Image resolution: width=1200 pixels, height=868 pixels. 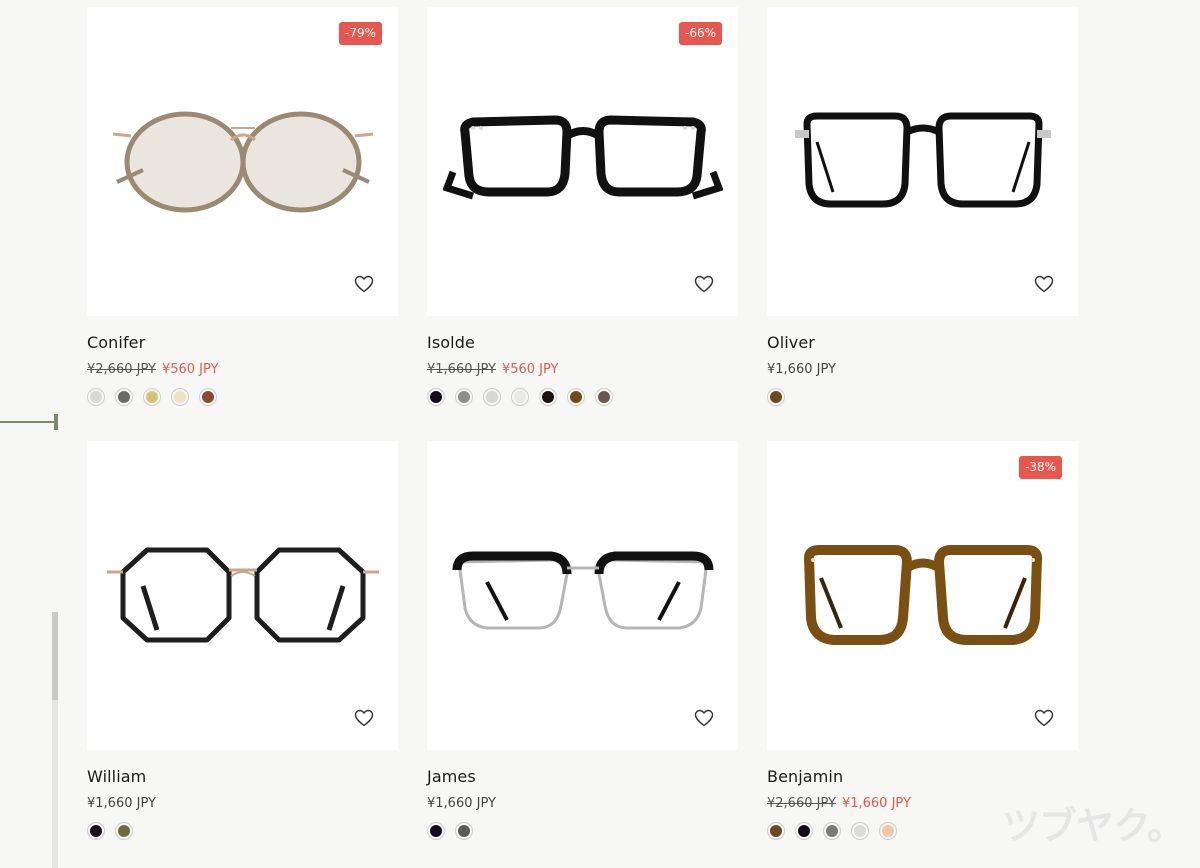 What do you see at coordinates (55, 656) in the screenshot?
I see `scrollbar-thumb` at bounding box center [55, 656].